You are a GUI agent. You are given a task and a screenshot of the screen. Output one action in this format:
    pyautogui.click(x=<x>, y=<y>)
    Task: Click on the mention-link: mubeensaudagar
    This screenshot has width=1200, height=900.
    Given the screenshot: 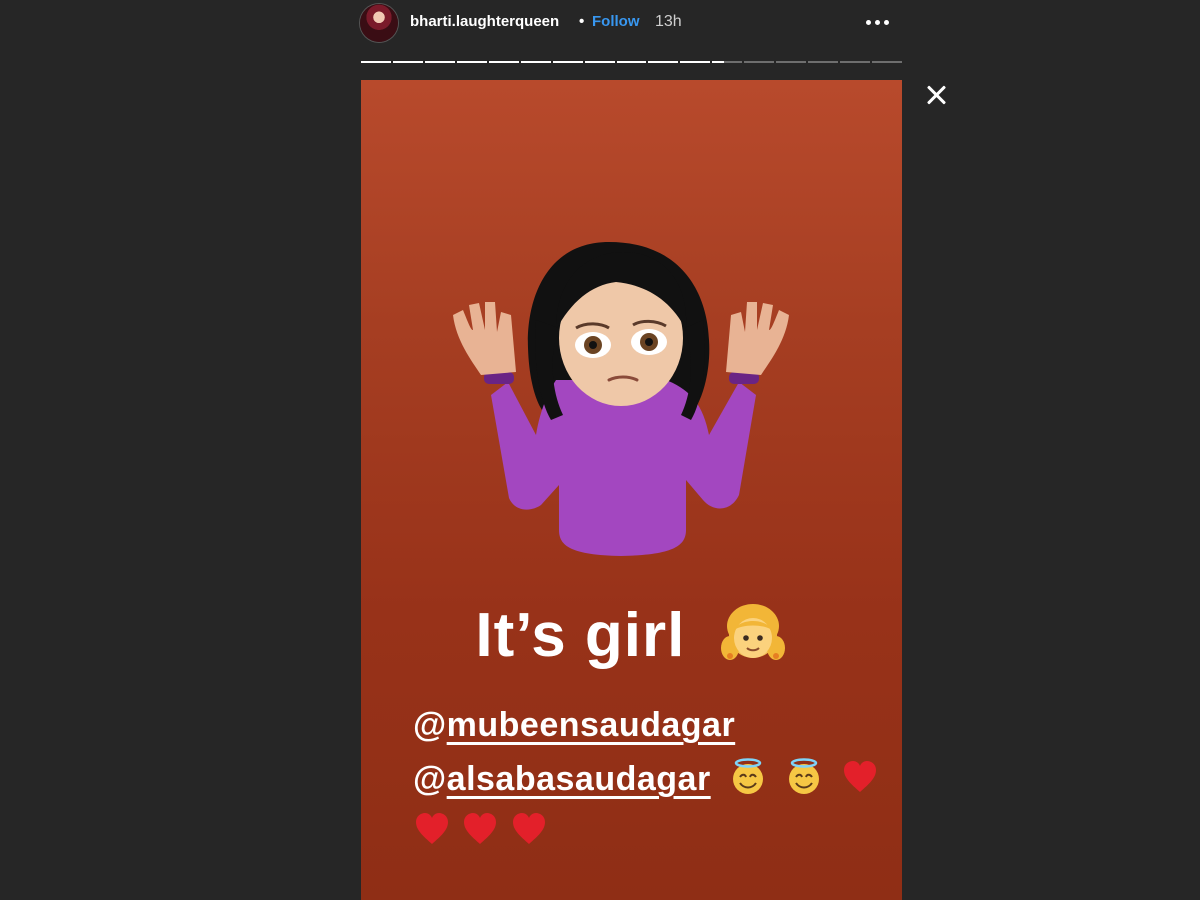 What is the action you would take?
    pyautogui.click(x=591, y=725)
    